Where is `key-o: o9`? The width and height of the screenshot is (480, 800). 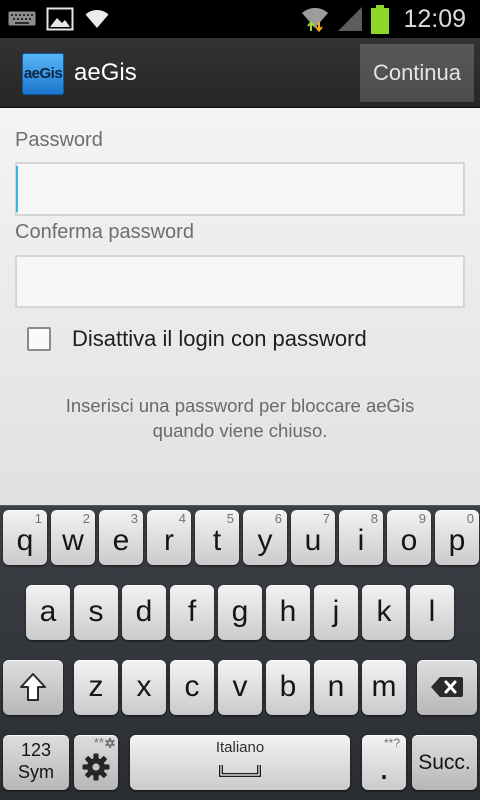 key-o: o9 is located at coordinates (409, 537).